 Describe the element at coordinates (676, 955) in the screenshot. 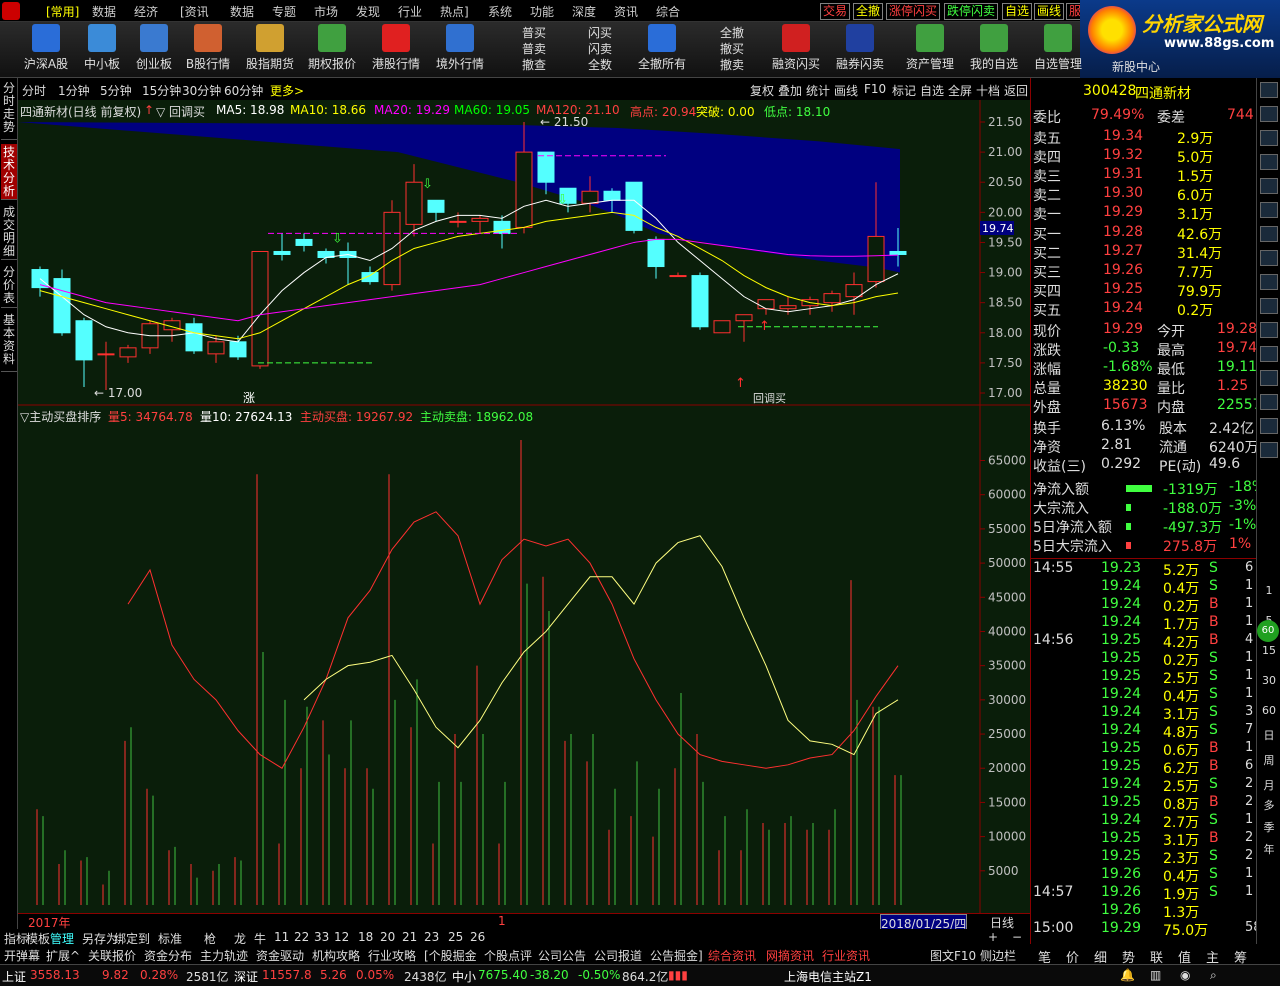

I see `news-tab-12: 公告掘金]` at that location.